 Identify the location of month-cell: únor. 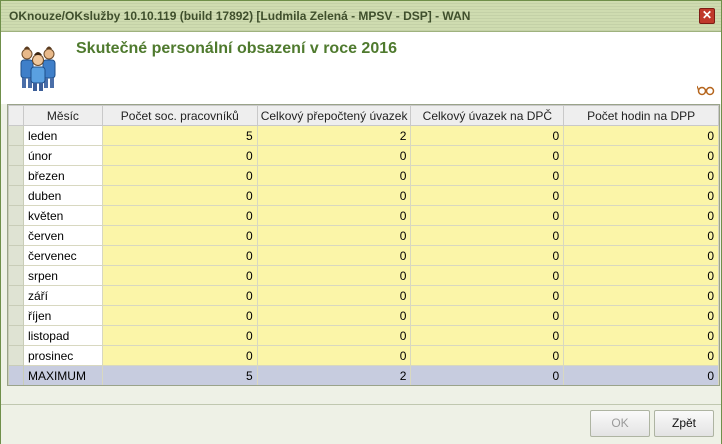
(62, 155).